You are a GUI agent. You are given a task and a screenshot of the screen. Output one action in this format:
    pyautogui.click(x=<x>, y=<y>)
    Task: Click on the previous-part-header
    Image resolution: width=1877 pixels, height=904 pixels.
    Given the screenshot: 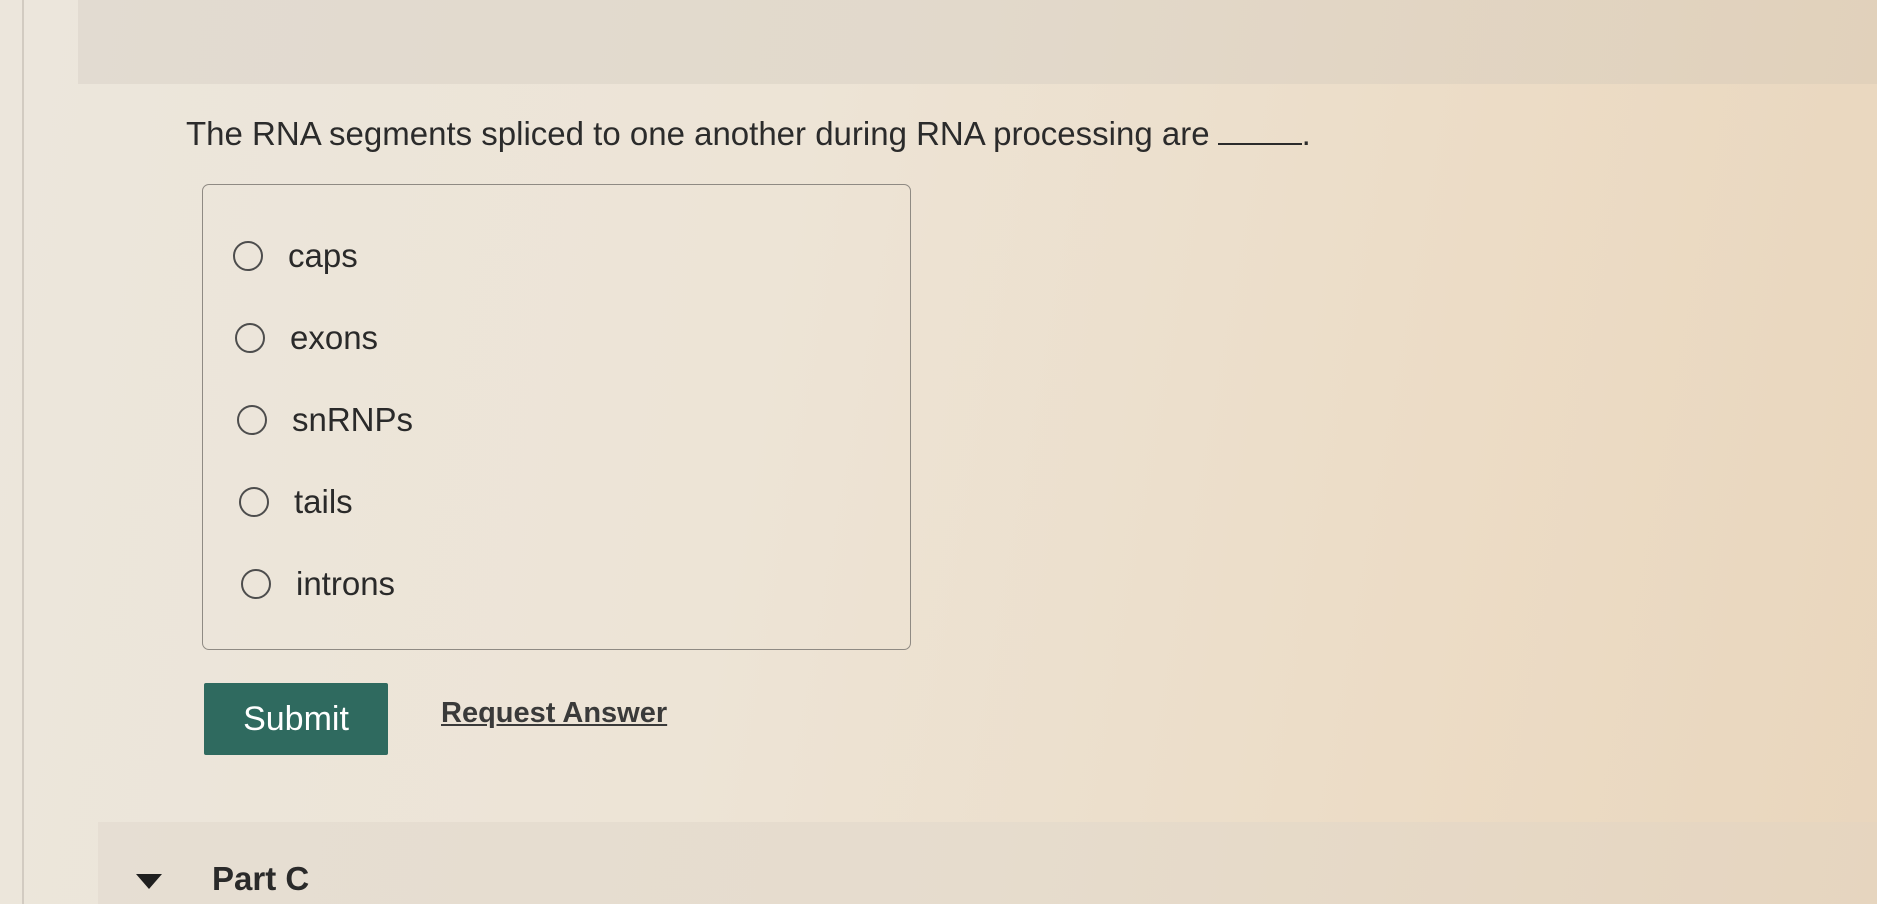 What is the action you would take?
    pyautogui.click(x=977, y=42)
    